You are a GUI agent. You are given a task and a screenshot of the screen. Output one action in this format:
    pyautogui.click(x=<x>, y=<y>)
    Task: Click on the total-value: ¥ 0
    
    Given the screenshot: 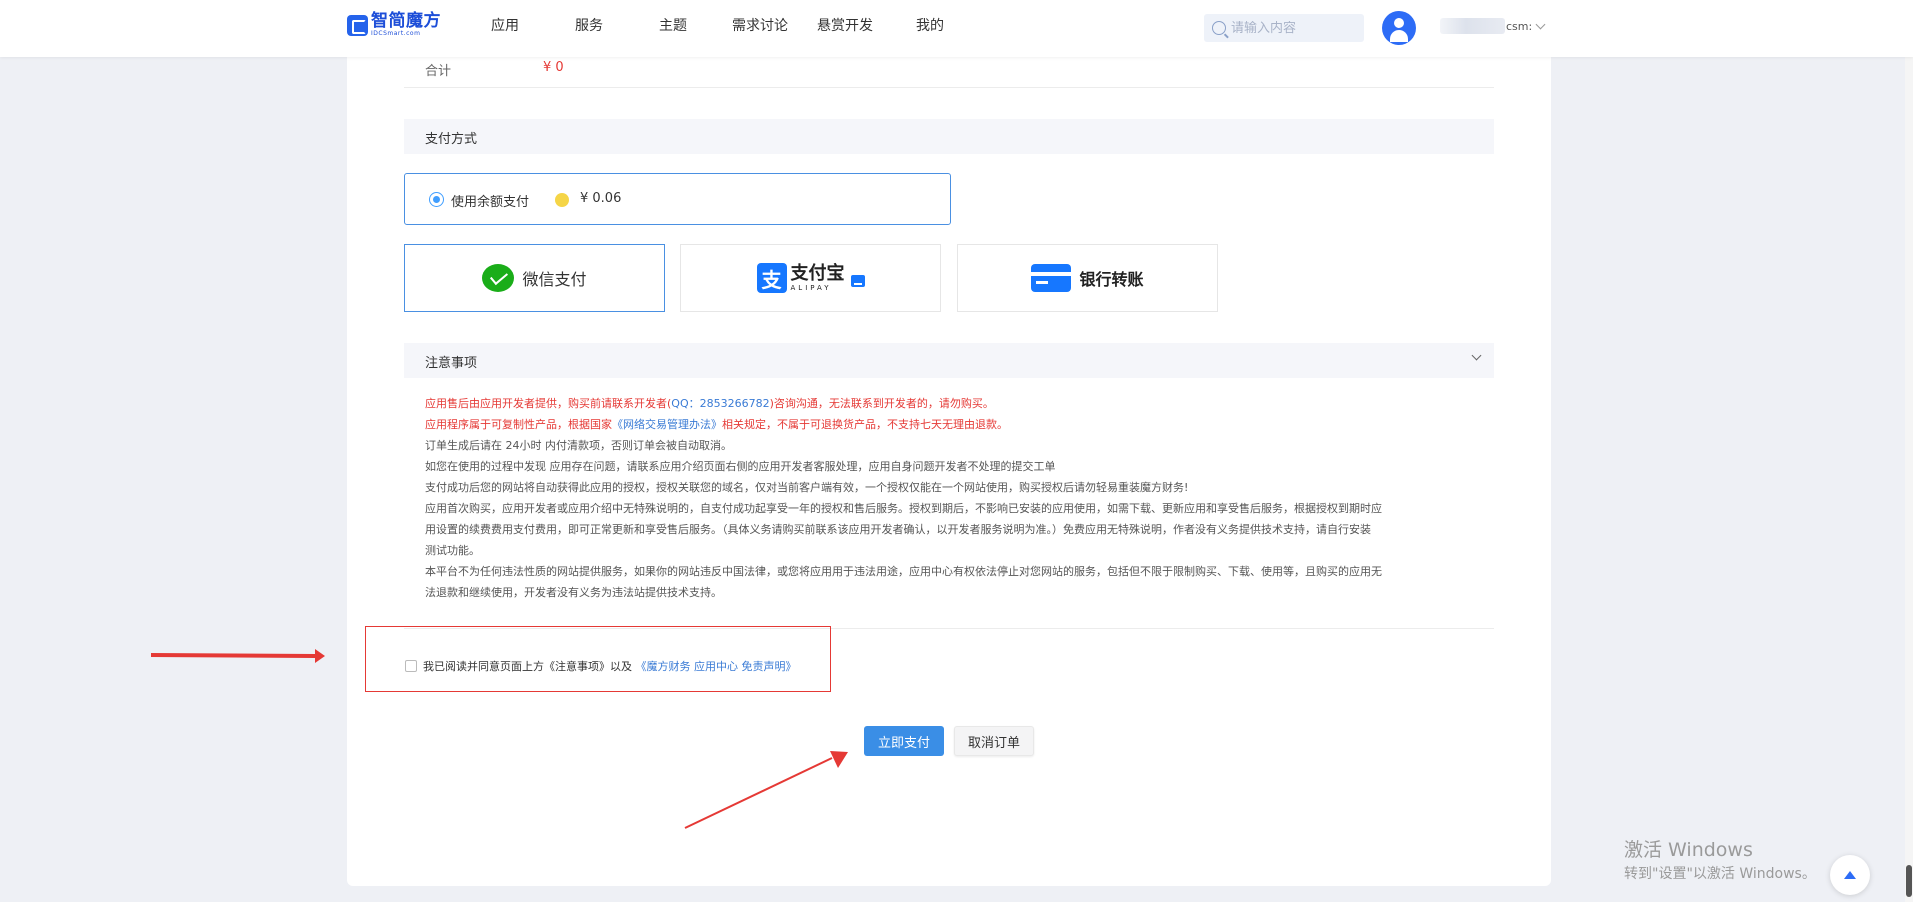 What is the action you would take?
    pyautogui.click(x=553, y=67)
    